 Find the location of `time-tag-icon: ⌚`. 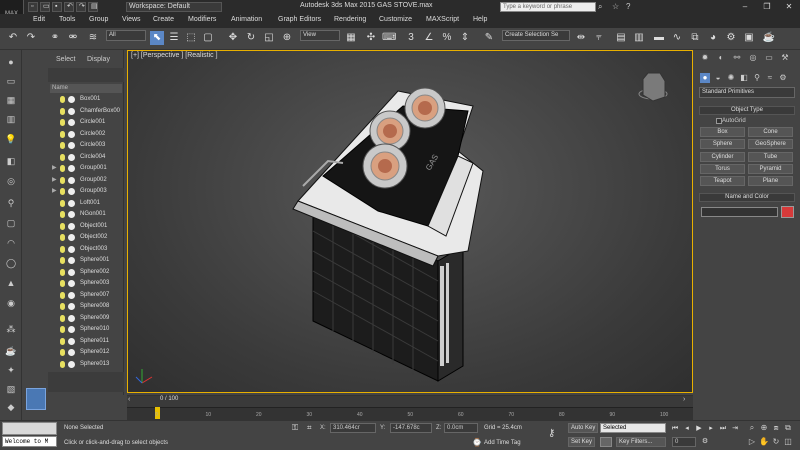

time-tag-icon: ⌚ is located at coordinates (477, 442).